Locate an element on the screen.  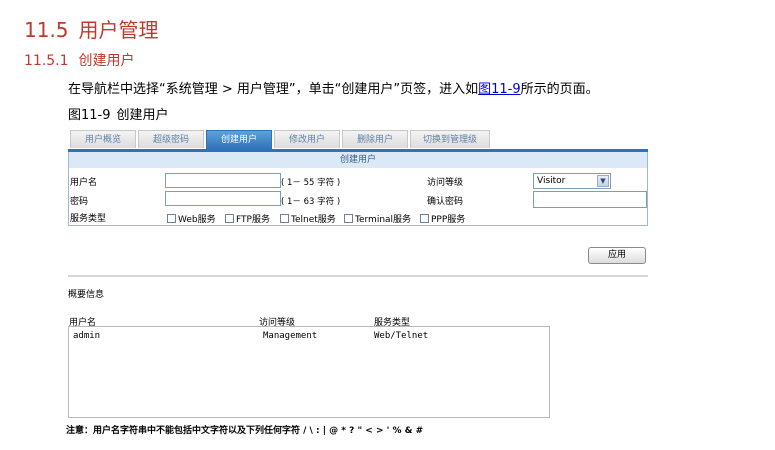
tab-delete-user: 删除用户 is located at coordinates (375, 139).